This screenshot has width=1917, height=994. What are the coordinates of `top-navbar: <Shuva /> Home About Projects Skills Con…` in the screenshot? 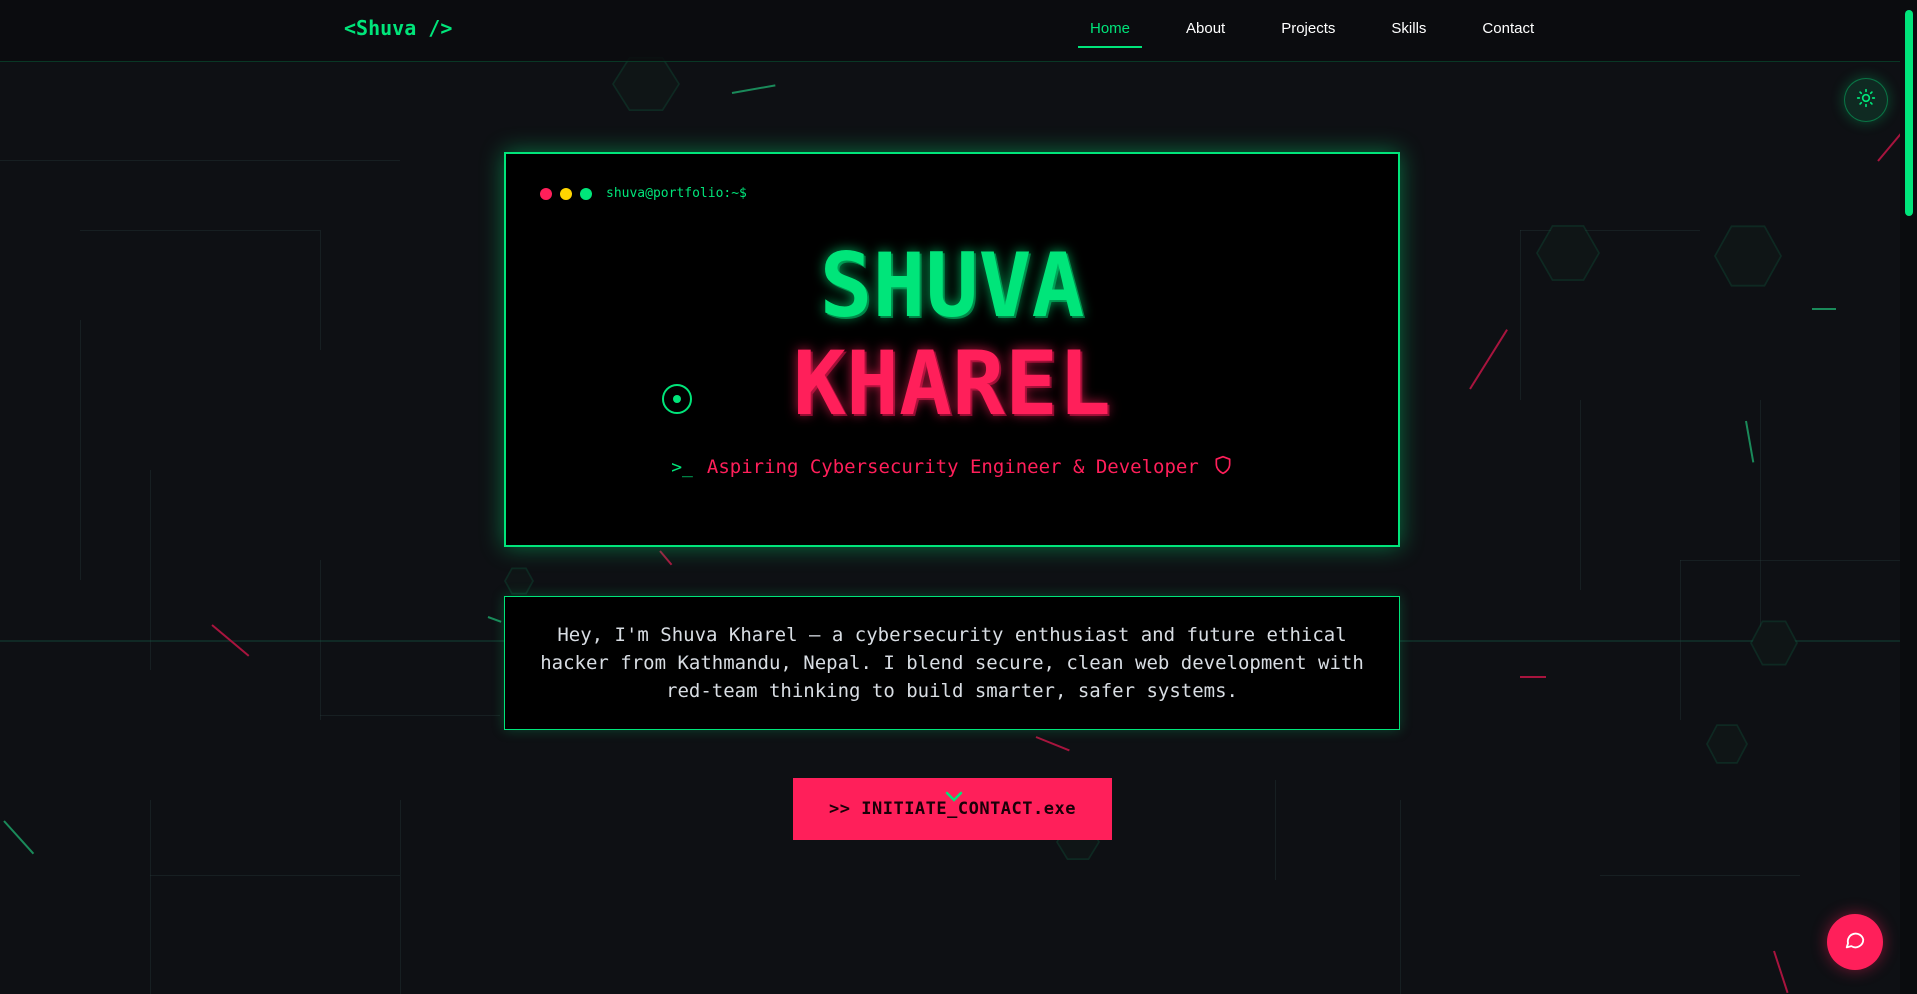 It's located at (950, 31).